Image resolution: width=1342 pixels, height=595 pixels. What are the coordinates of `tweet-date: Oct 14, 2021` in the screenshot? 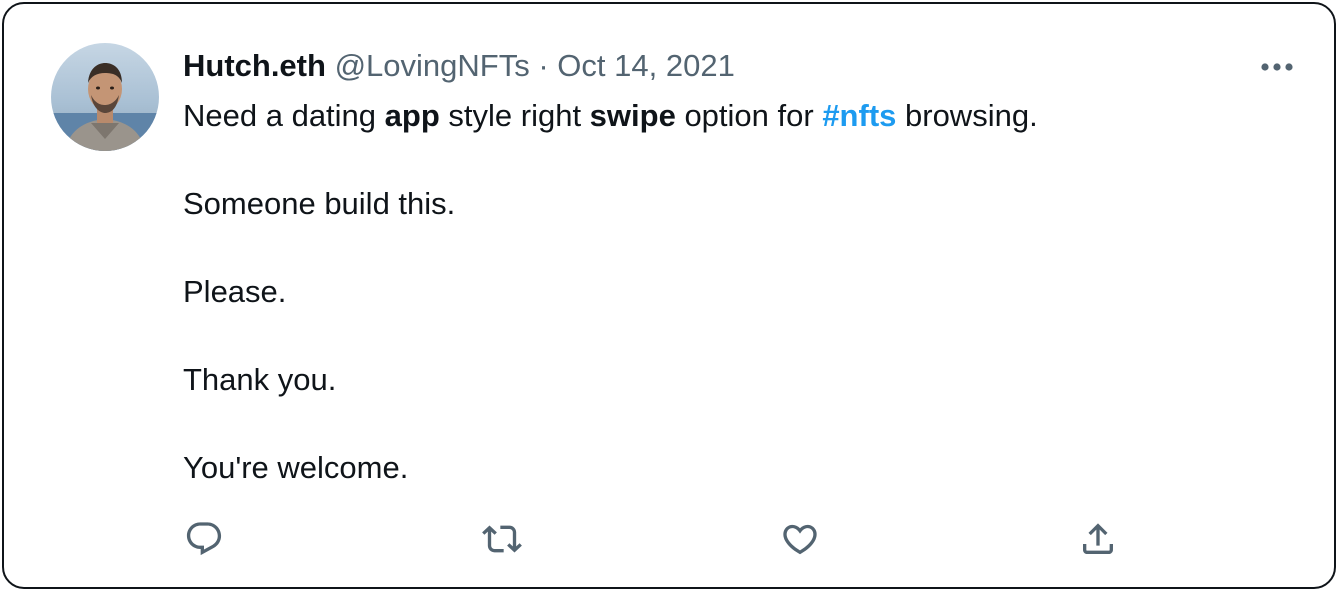 It's located at (646, 65).